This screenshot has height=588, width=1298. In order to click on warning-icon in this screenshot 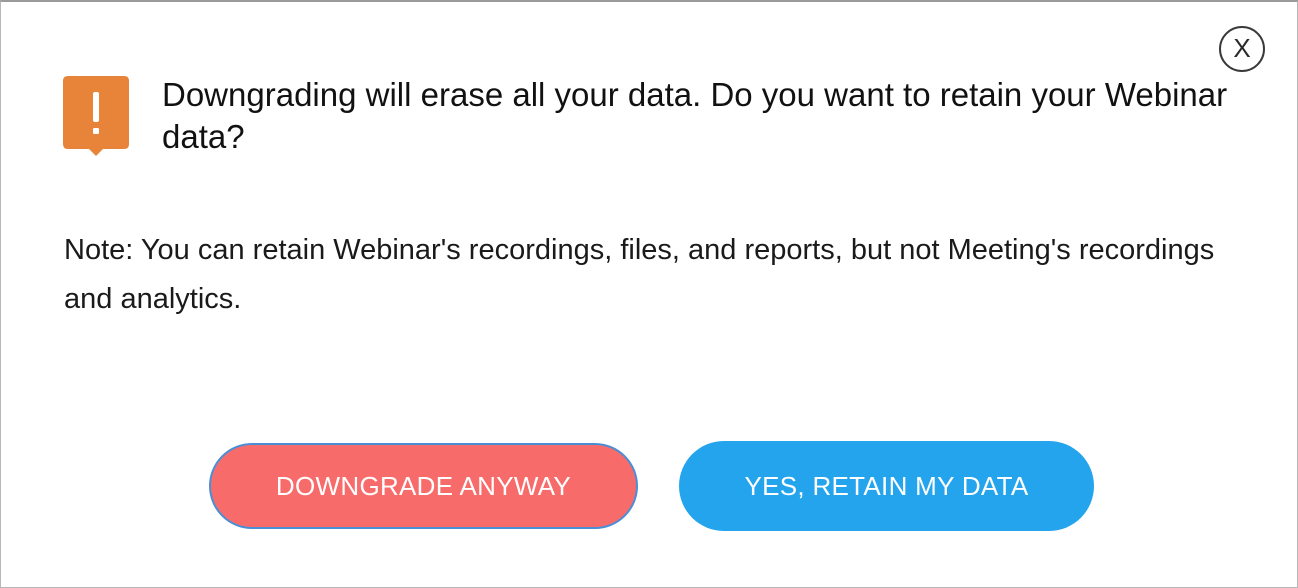, I will do `click(96, 116)`.